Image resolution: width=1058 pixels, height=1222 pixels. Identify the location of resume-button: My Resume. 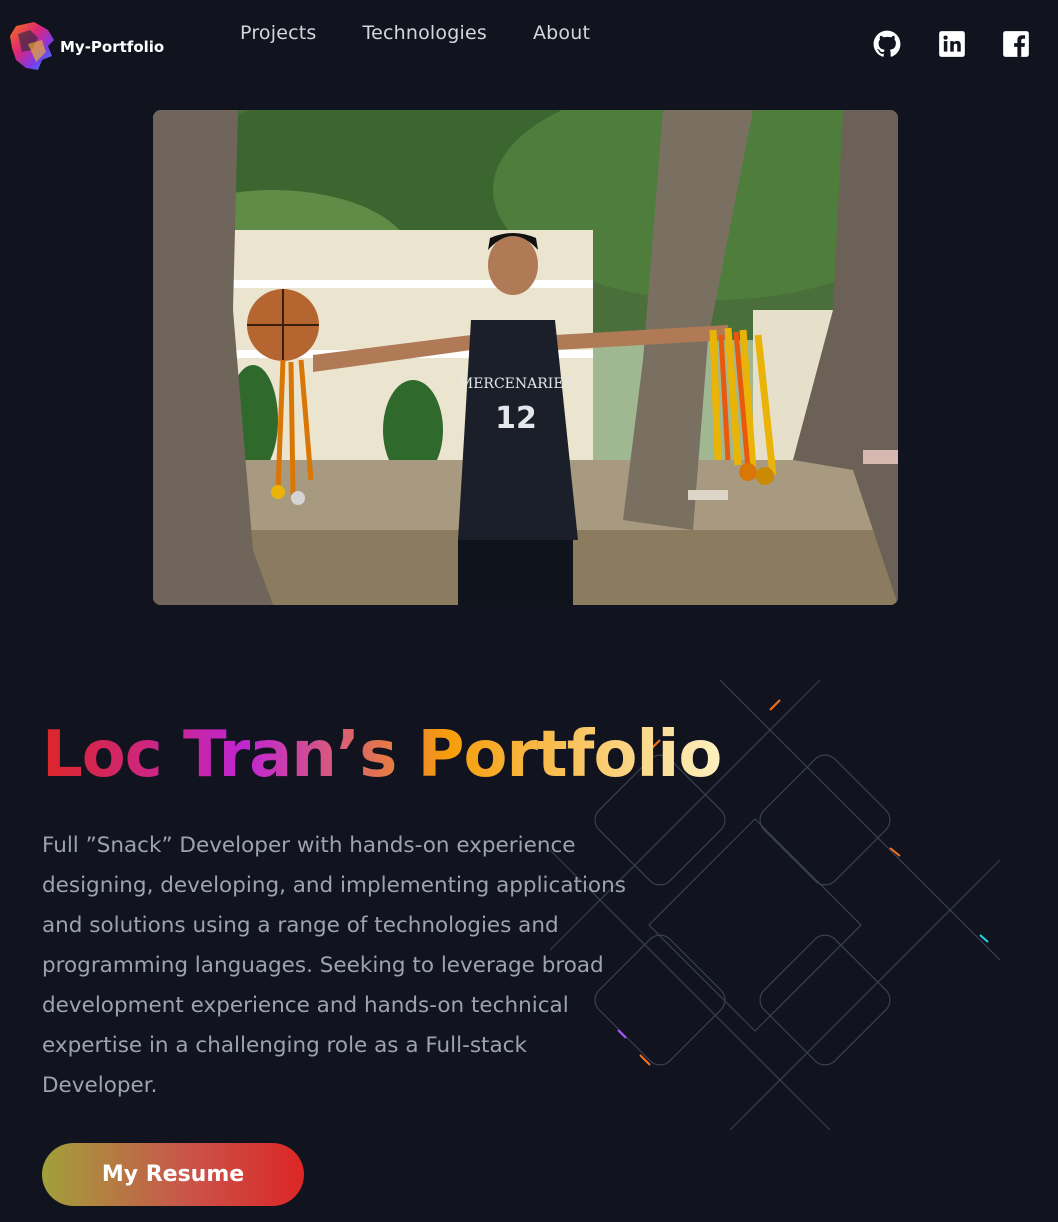
(173, 1174).